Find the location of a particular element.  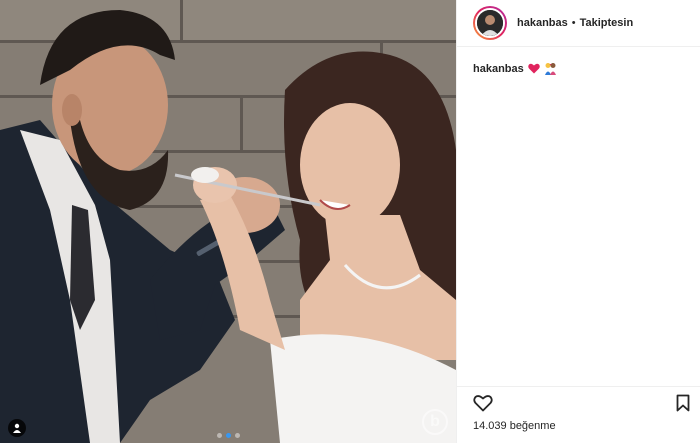

post-actions-bar is located at coordinates (578, 402).